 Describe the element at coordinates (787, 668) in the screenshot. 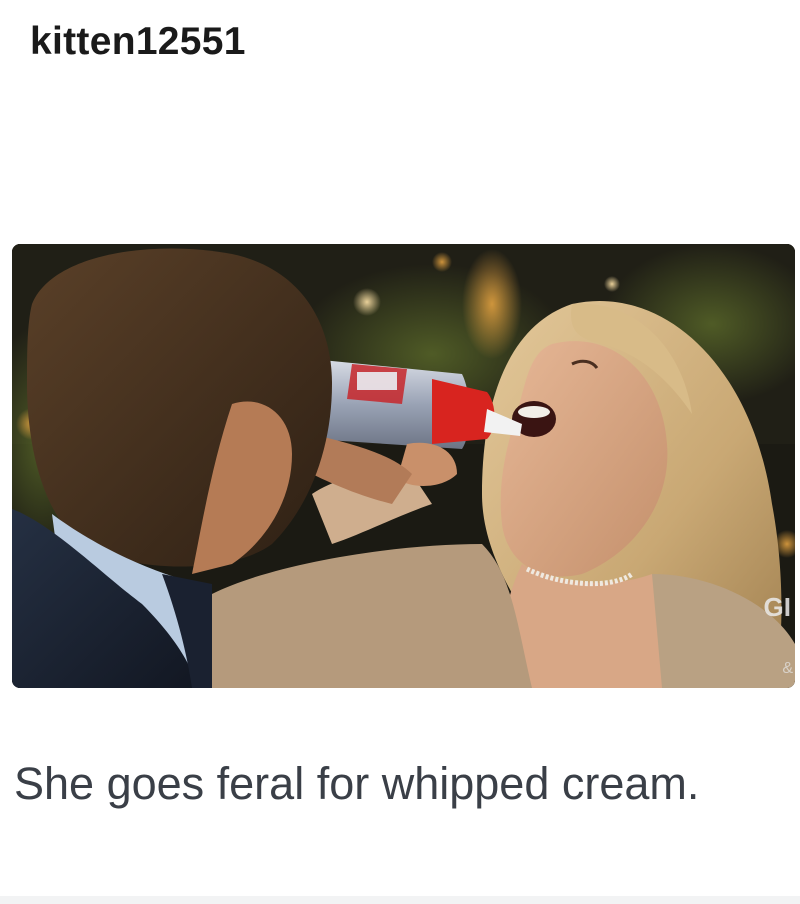

I see `gif-watermark-corner: &` at that location.